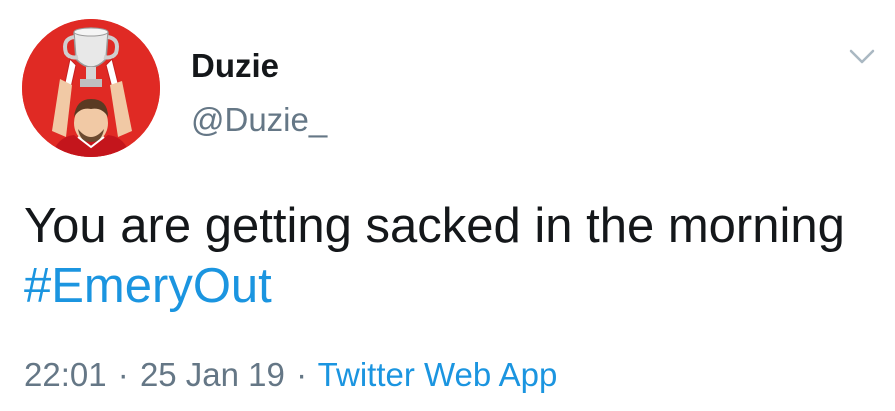 The image size is (895, 411). What do you see at coordinates (259, 120) in the screenshot?
I see `user-handle: @Duzie_` at bounding box center [259, 120].